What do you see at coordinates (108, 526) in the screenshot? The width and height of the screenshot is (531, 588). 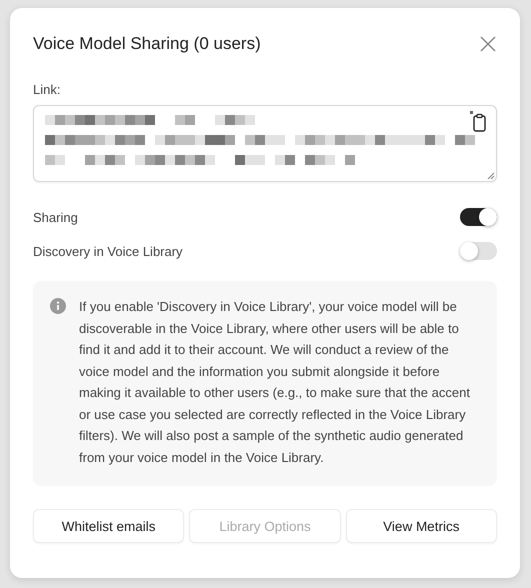 I see `action-button: Whitelist emails` at bounding box center [108, 526].